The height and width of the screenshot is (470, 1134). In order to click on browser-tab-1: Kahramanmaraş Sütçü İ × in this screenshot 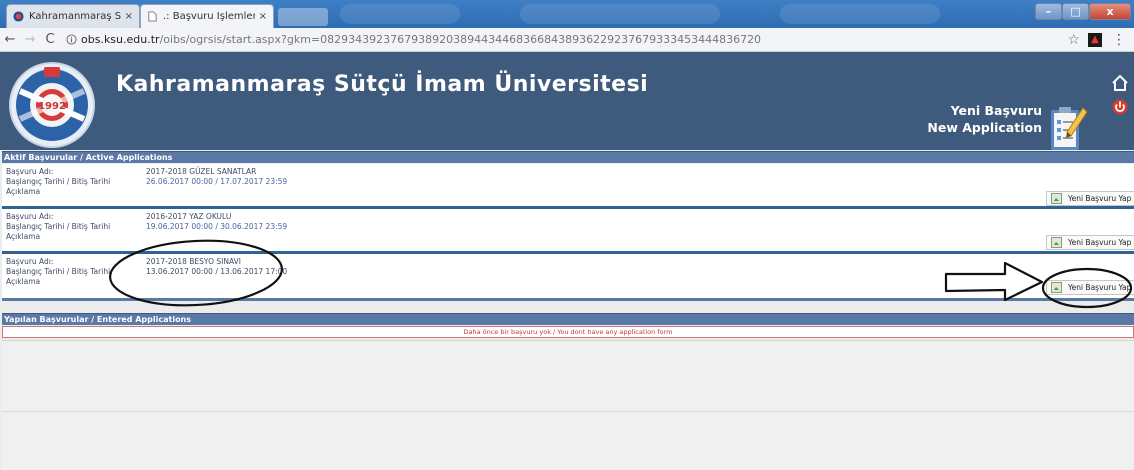, I will do `click(73, 16)`.